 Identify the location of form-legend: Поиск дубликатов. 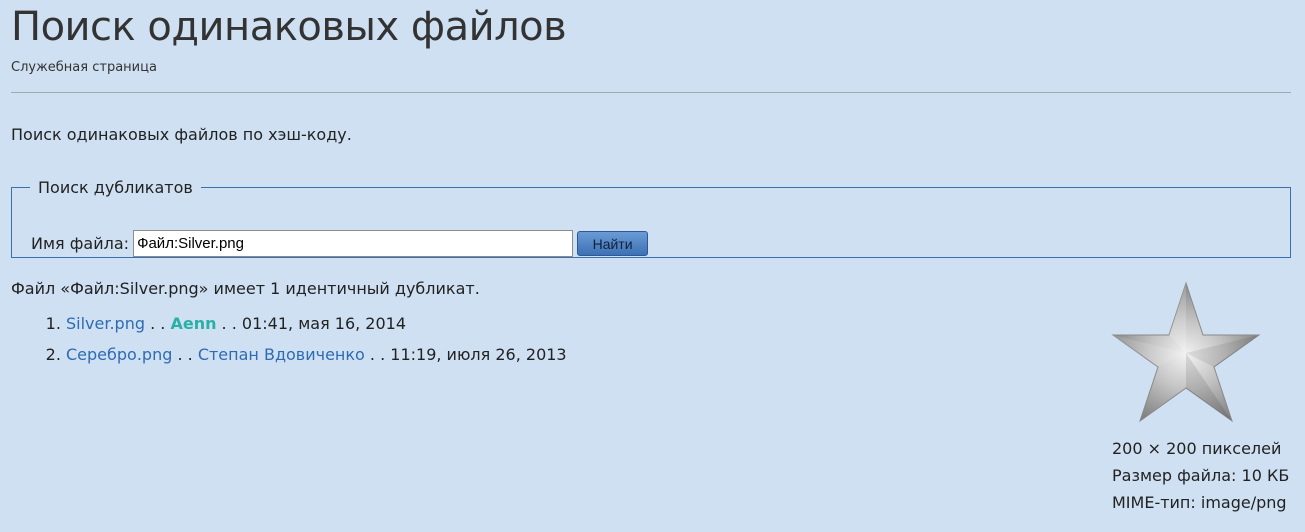
(115, 187).